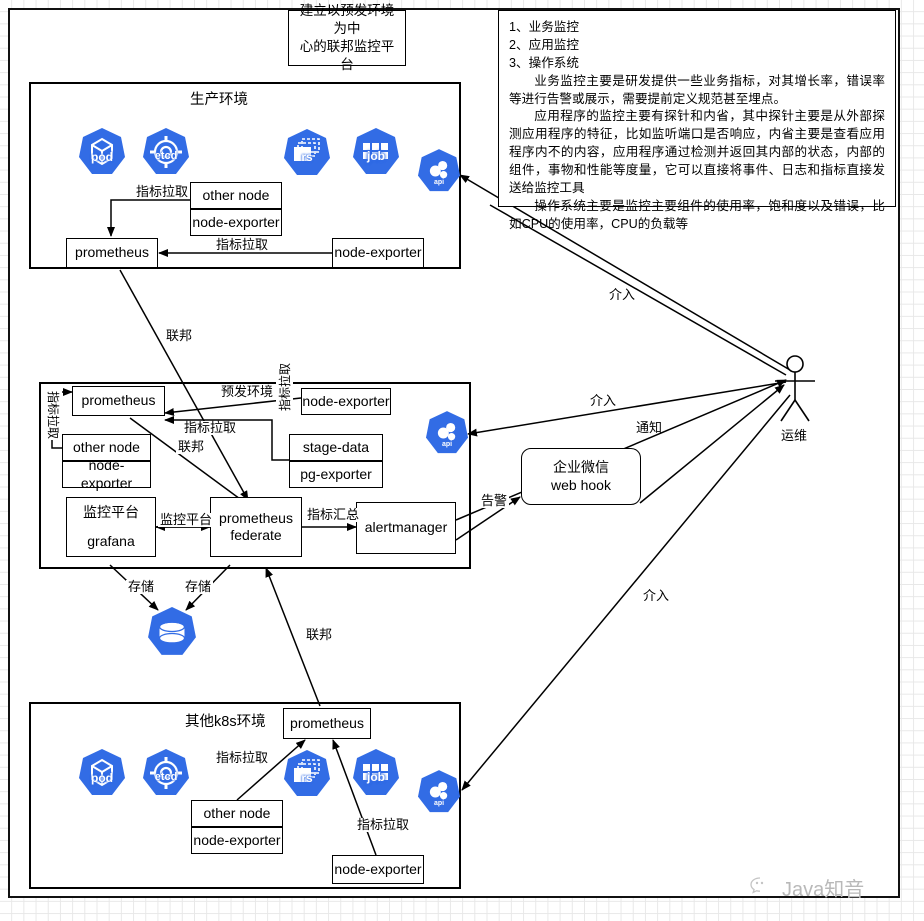  Describe the element at coordinates (284, 386) in the screenshot. I see `stage-edge-pull-vertical-right-label: 指标拉取` at that location.